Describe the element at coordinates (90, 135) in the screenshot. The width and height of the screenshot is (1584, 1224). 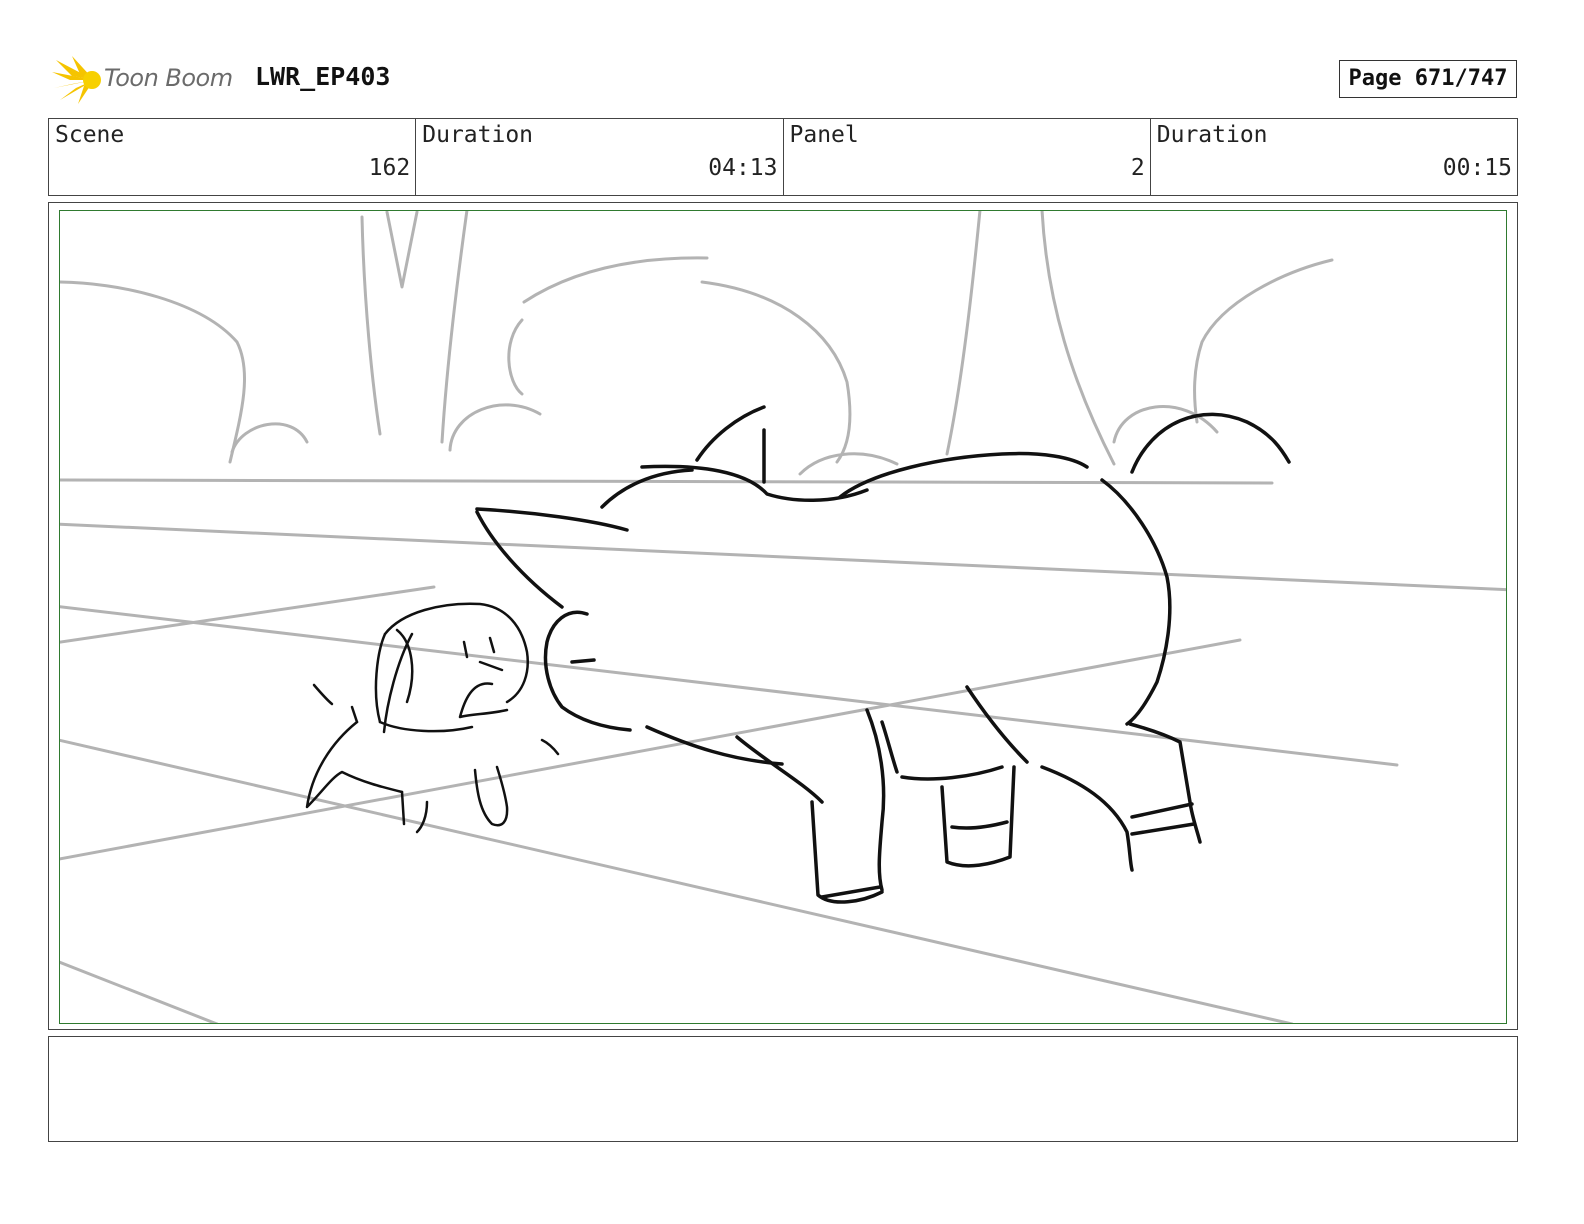
I see `scene-label: Scene` at that location.